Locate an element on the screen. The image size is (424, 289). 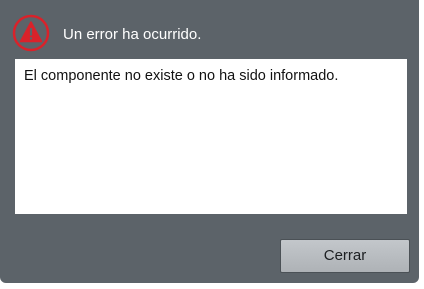
warning-triangle-icon is located at coordinates (31, 33).